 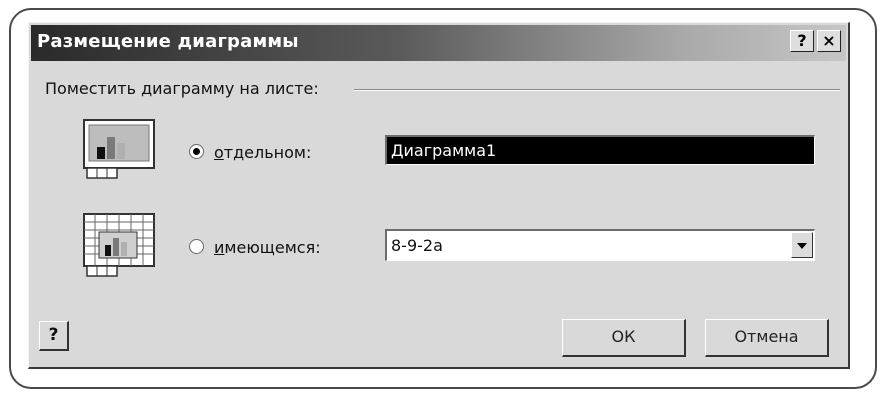 What do you see at coordinates (624, 338) in the screenshot?
I see `ok-button: ОК` at bounding box center [624, 338].